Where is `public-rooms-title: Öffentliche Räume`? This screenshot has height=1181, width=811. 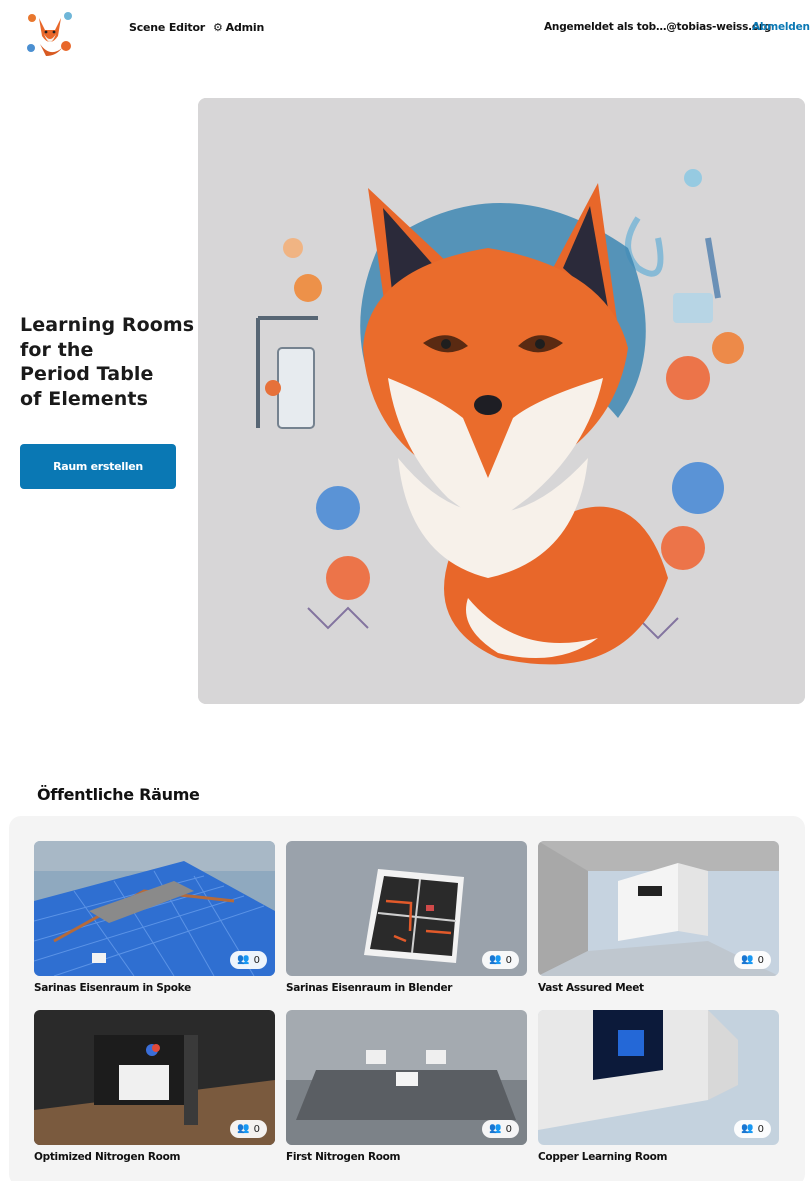 public-rooms-title: Öffentliche Räume is located at coordinates (118, 794).